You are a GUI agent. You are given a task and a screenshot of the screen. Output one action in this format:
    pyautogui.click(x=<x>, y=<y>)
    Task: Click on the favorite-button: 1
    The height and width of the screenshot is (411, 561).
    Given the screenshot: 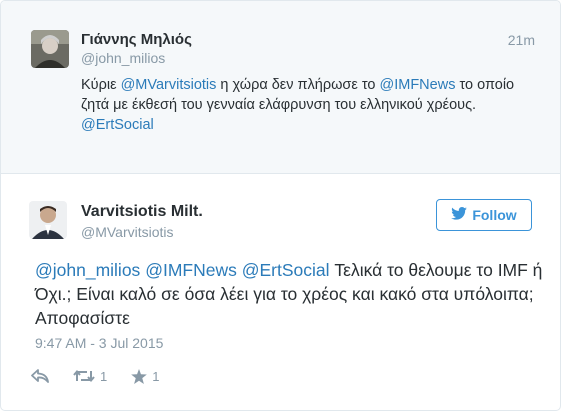 What is the action you would take?
    pyautogui.click(x=145, y=376)
    